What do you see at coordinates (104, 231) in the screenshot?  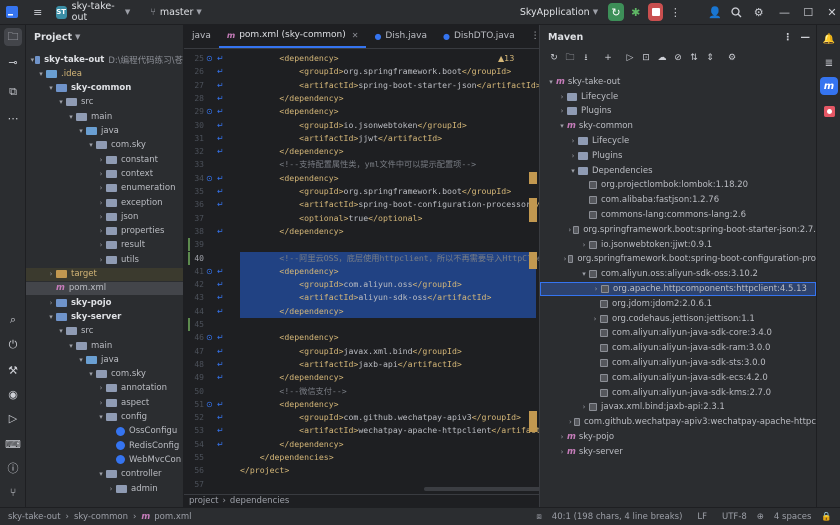 I see `tree-item: › properties` at bounding box center [104, 231].